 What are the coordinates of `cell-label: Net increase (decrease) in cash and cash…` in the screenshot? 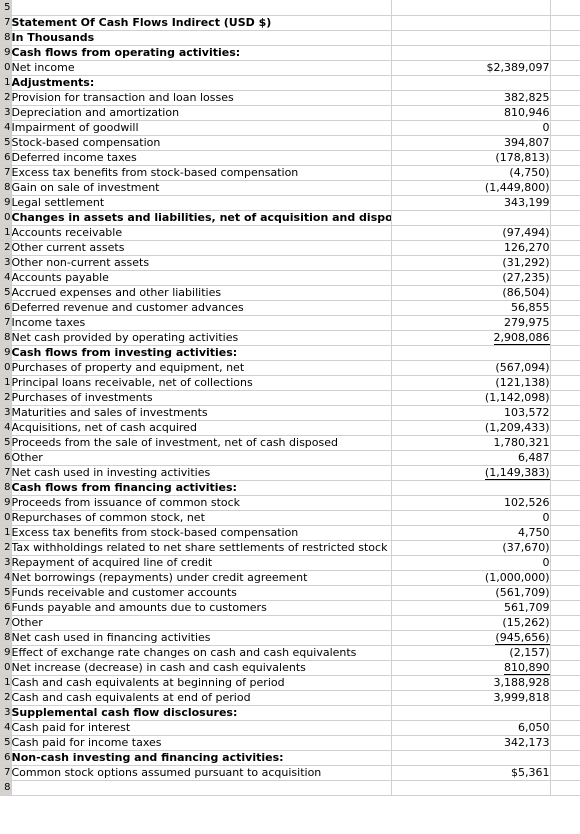 It's located at (201, 668).